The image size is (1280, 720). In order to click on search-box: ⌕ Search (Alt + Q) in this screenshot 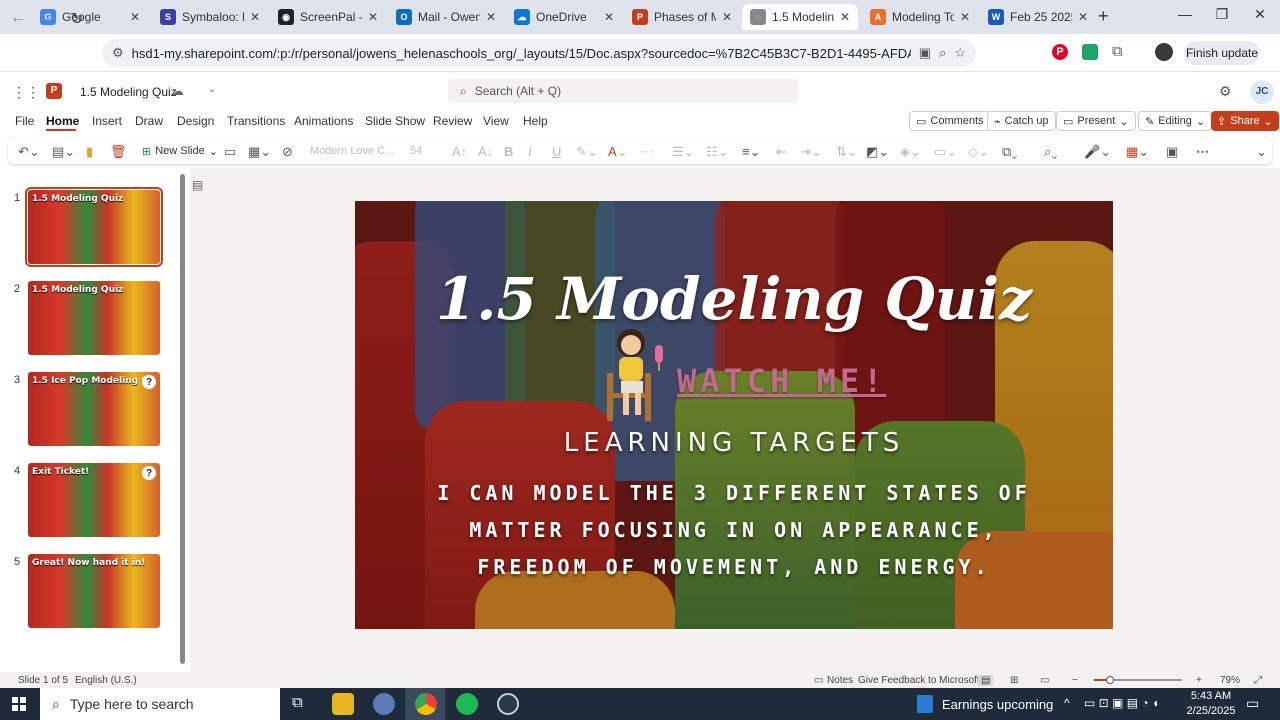, I will do `click(623, 91)`.